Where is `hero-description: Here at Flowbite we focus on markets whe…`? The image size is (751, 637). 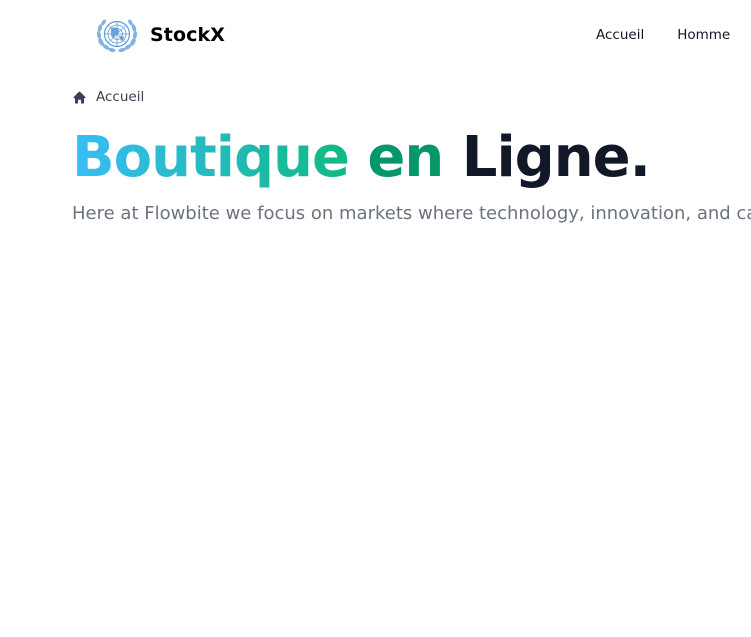
hero-description: Here at Flowbite we focus on markets whe… is located at coordinates (411, 213).